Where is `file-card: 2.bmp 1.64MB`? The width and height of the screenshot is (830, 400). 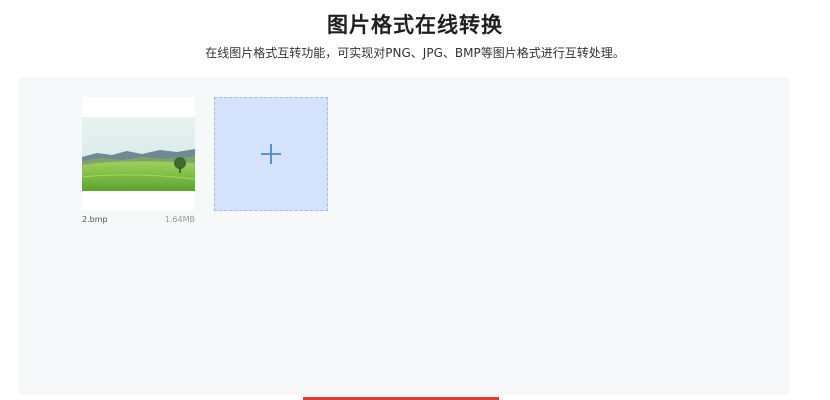 file-card: 2.bmp 1.64MB is located at coordinates (138, 162).